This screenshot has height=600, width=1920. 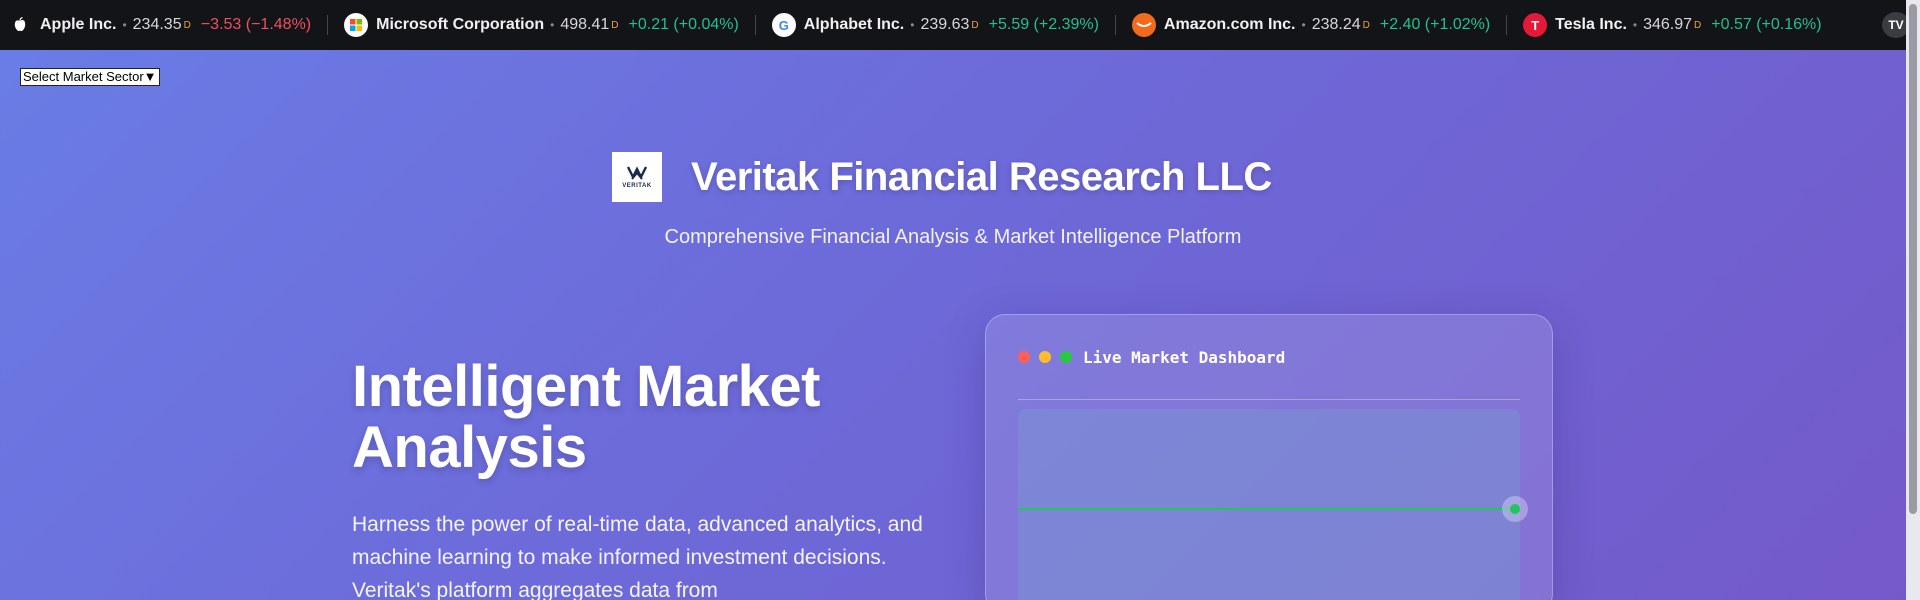 I want to click on ticker-company-name: Apple Inc., so click(x=78, y=24).